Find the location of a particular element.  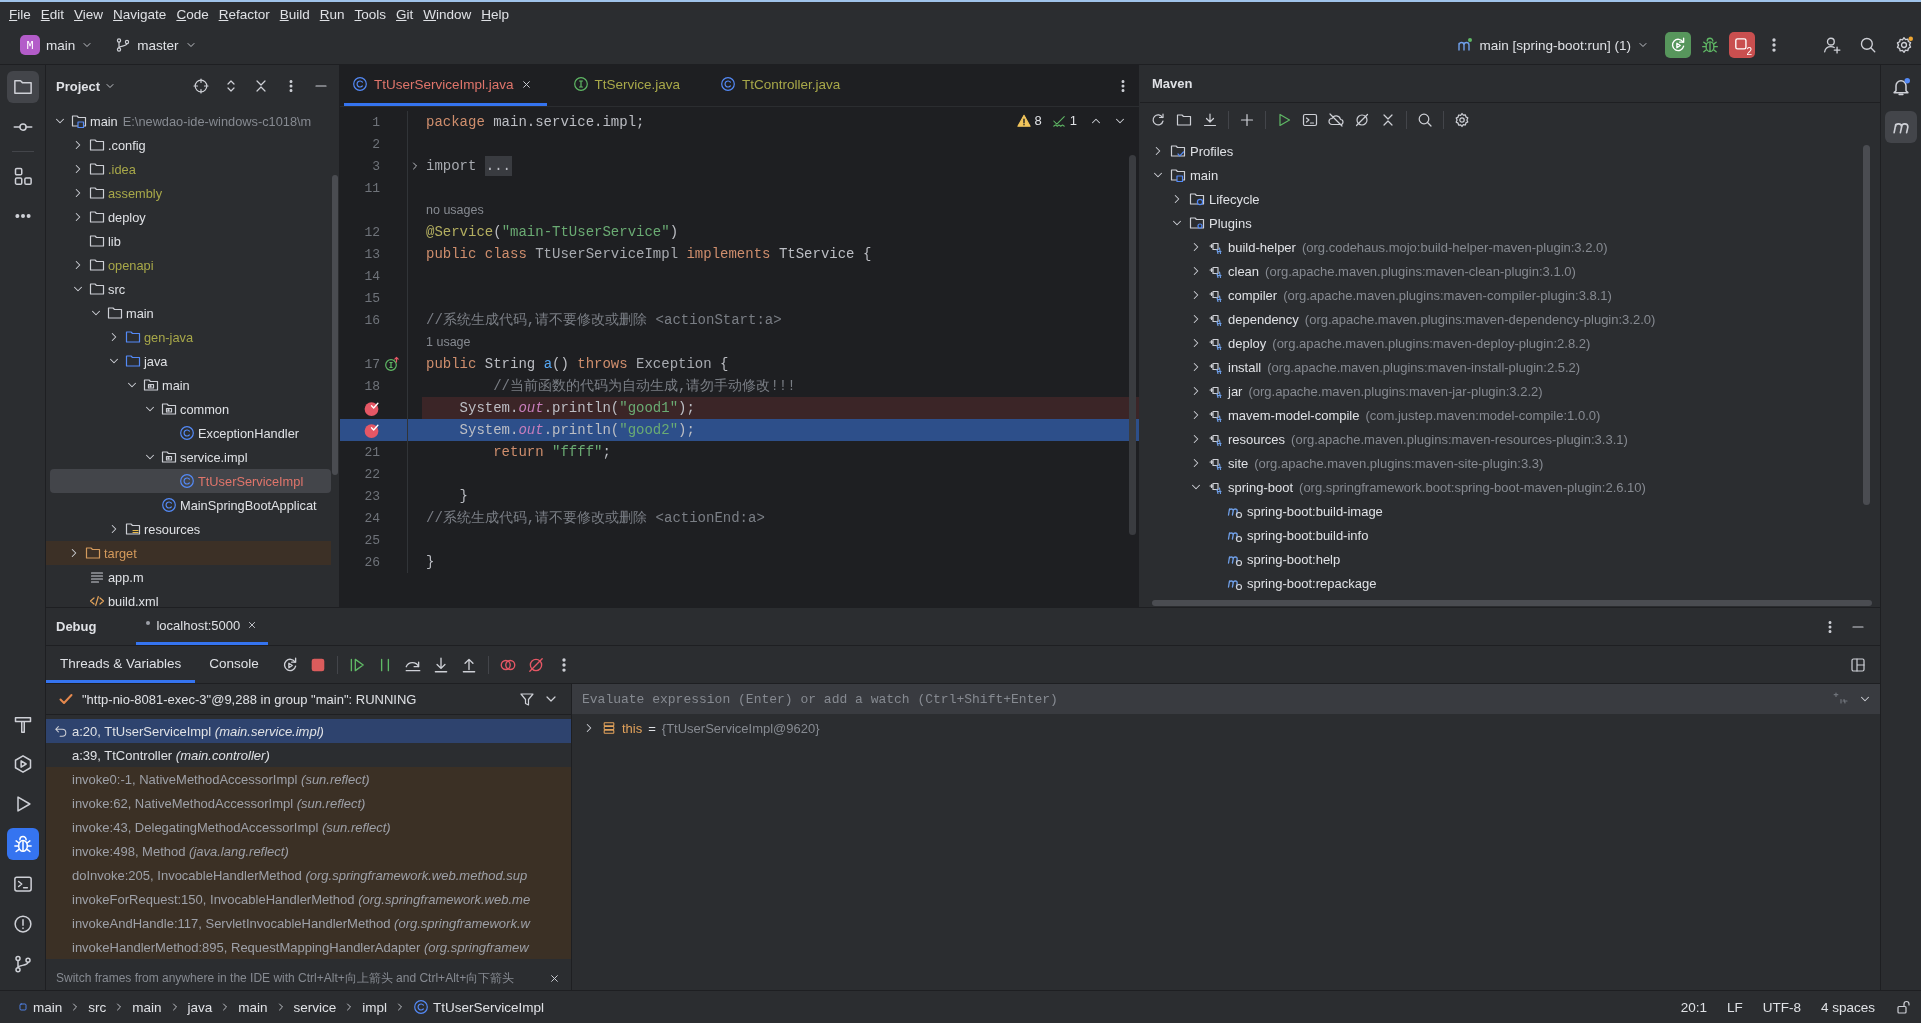

tree-item: openapi is located at coordinates (190, 265).